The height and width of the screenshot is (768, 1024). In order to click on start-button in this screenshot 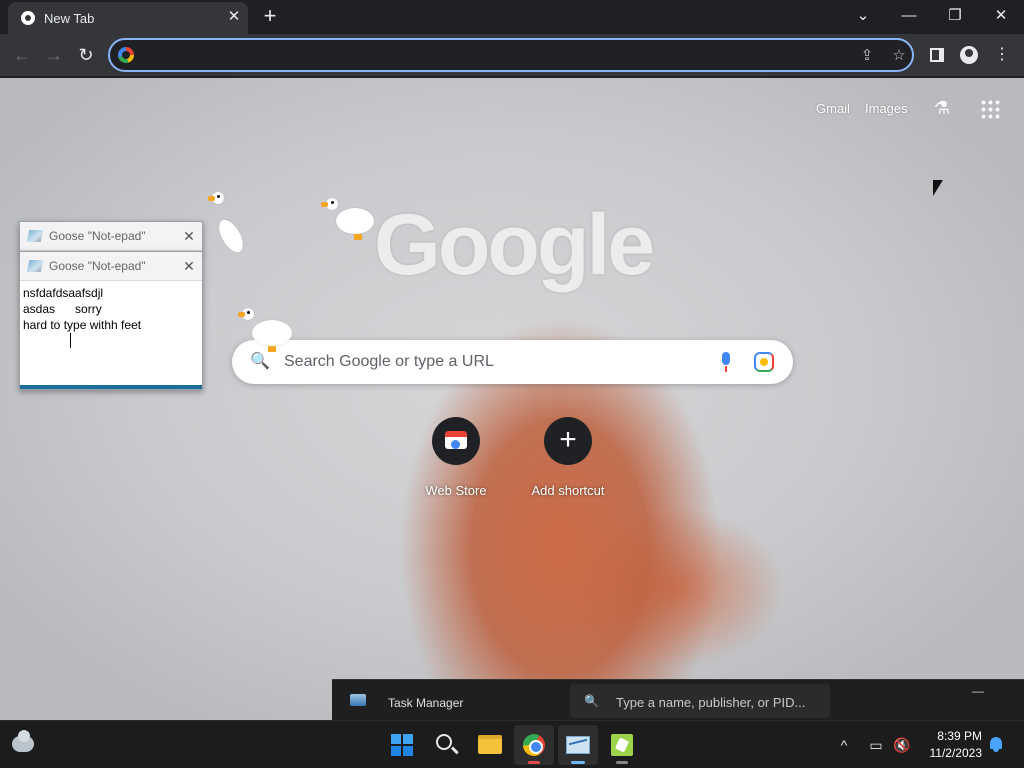, I will do `click(402, 745)`.